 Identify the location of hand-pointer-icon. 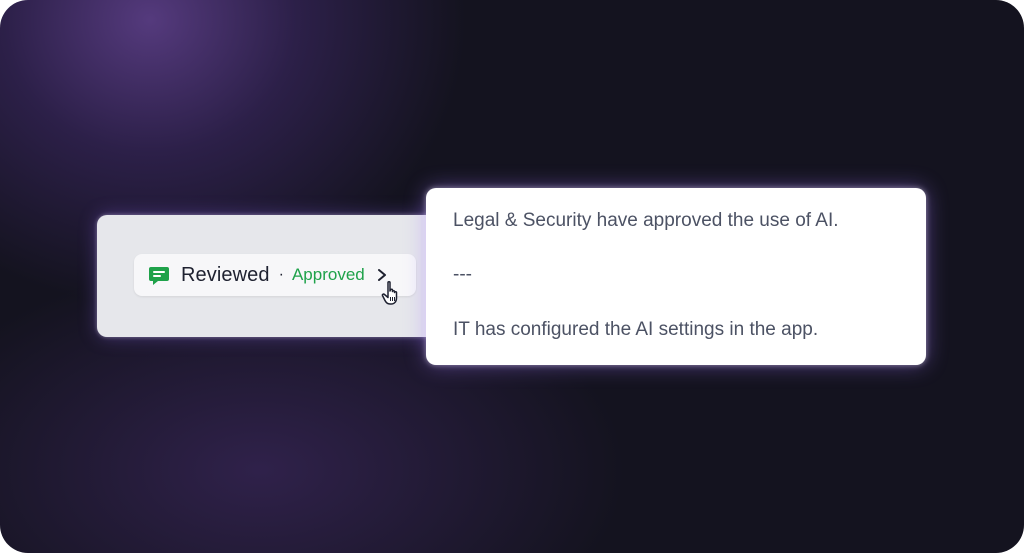
(392, 293).